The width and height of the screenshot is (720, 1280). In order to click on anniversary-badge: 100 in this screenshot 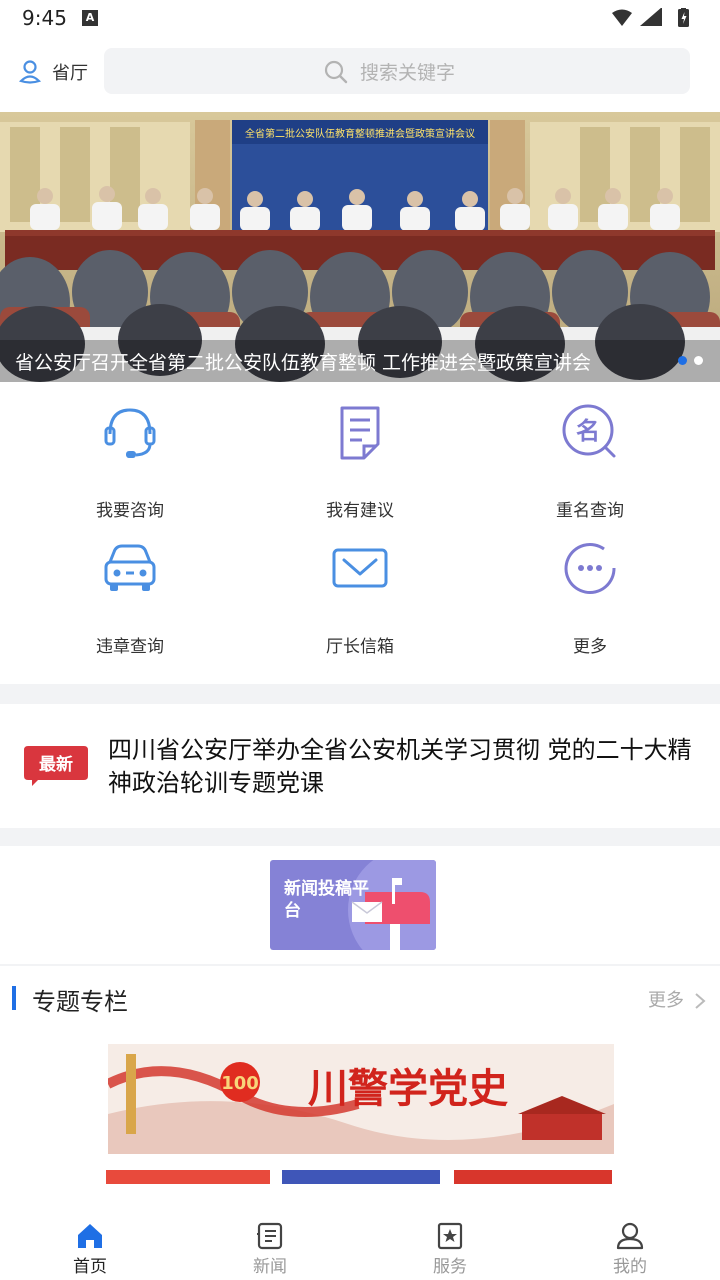, I will do `click(240, 1083)`.